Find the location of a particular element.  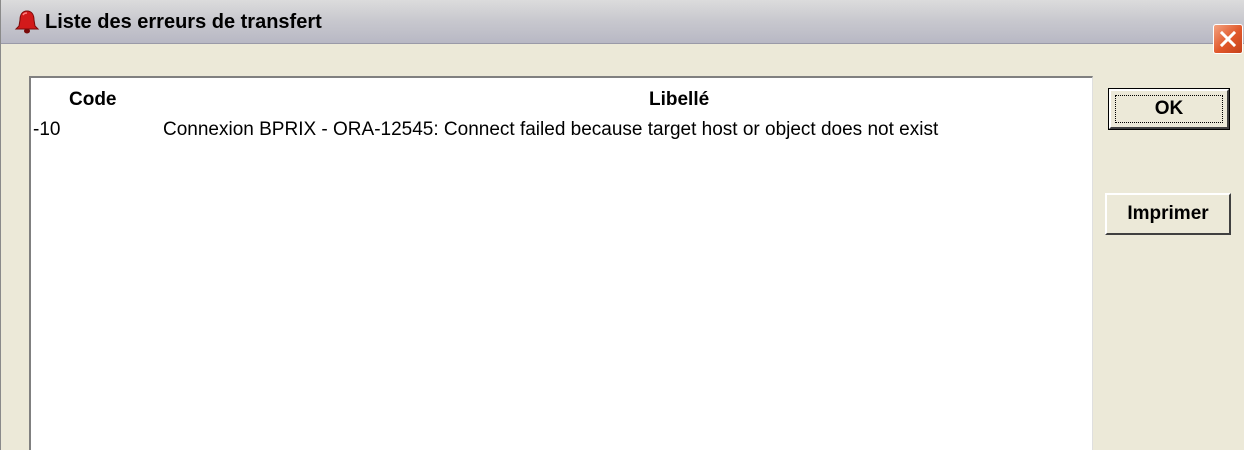

column-header-code: Code is located at coordinates (93, 100).